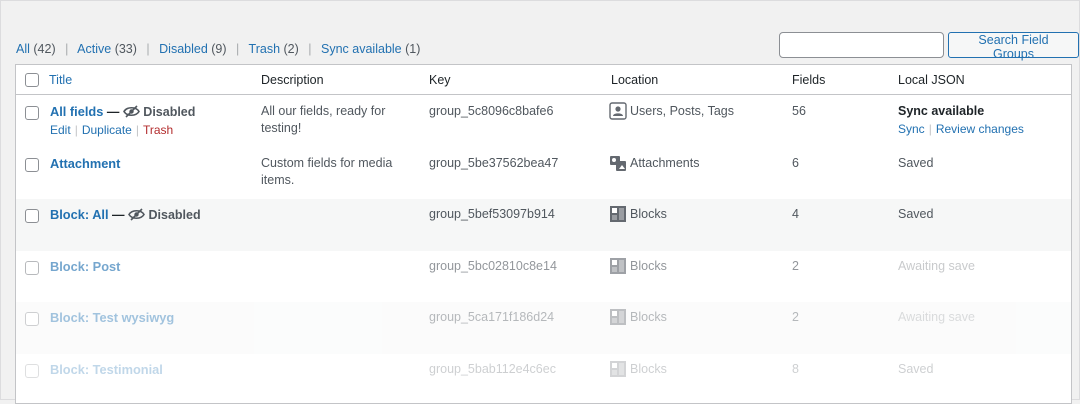 This screenshot has width=1080, height=404. I want to click on row-title: Attachment, so click(85, 163).